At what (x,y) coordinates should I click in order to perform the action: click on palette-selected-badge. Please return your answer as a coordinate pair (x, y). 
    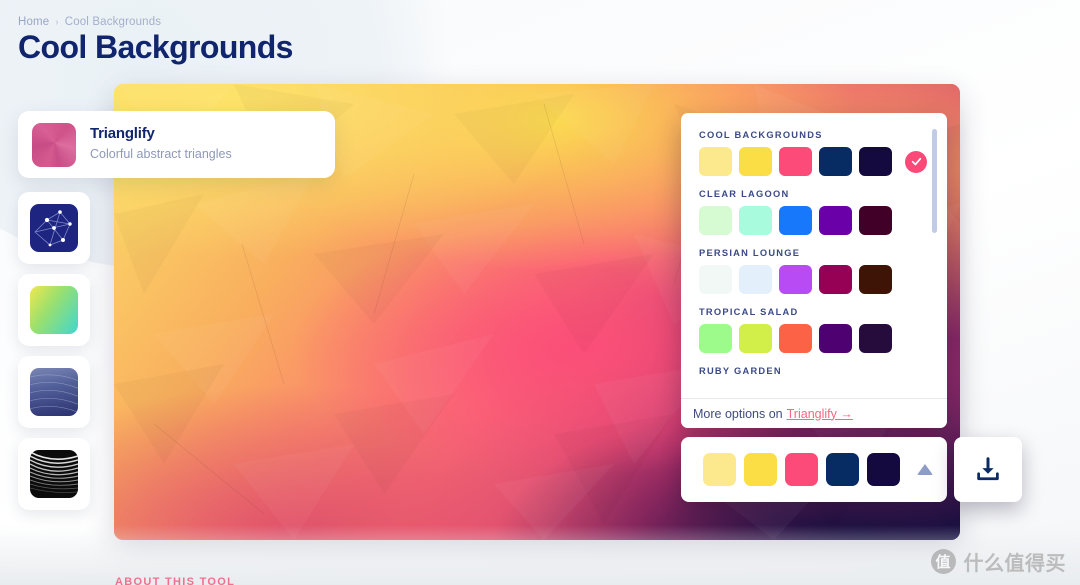
    Looking at the image, I should click on (916, 161).